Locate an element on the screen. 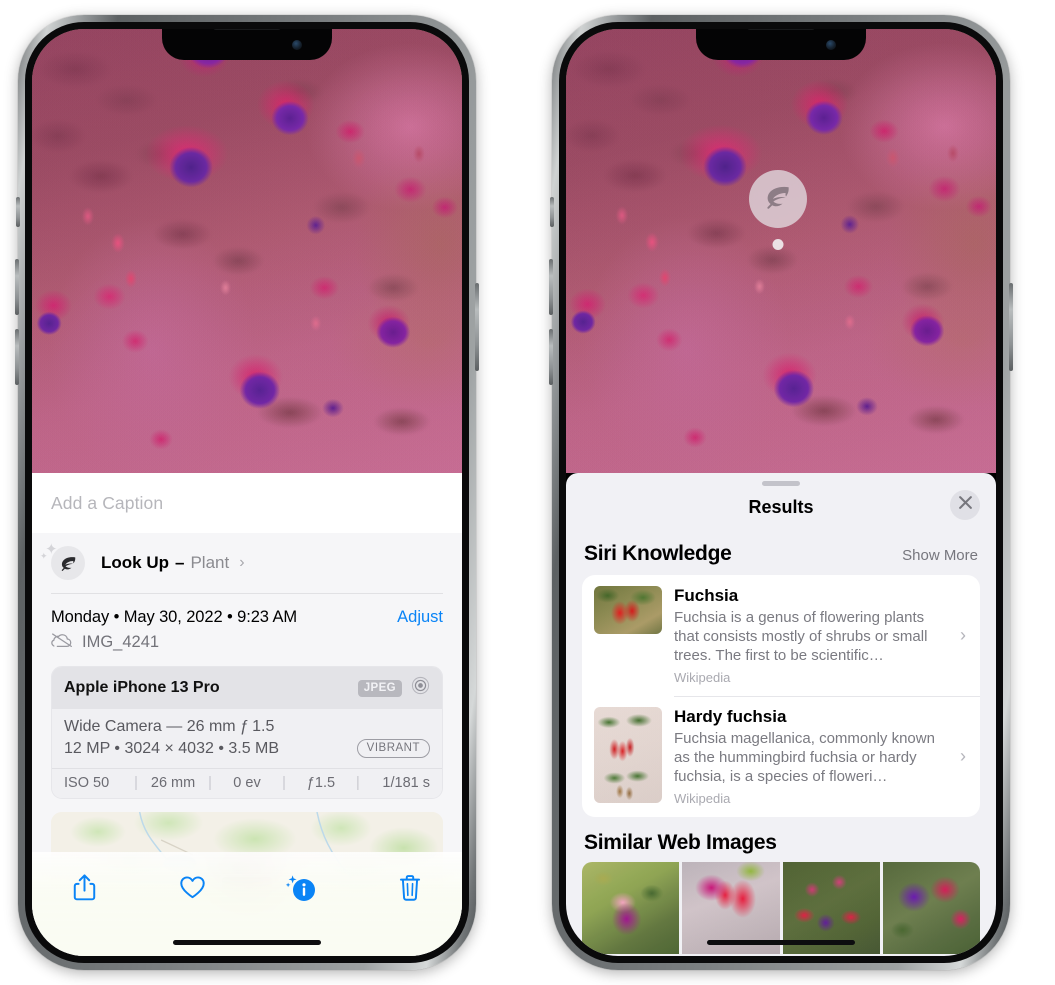  file-row: IMG_4241 is located at coordinates (247, 646).